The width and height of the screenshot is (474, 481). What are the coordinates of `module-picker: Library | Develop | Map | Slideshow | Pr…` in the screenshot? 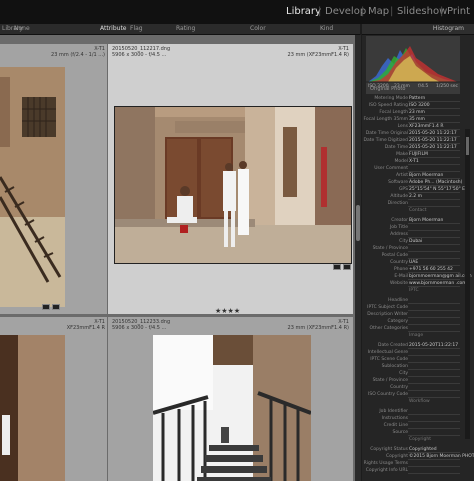 It's located at (237, 12).